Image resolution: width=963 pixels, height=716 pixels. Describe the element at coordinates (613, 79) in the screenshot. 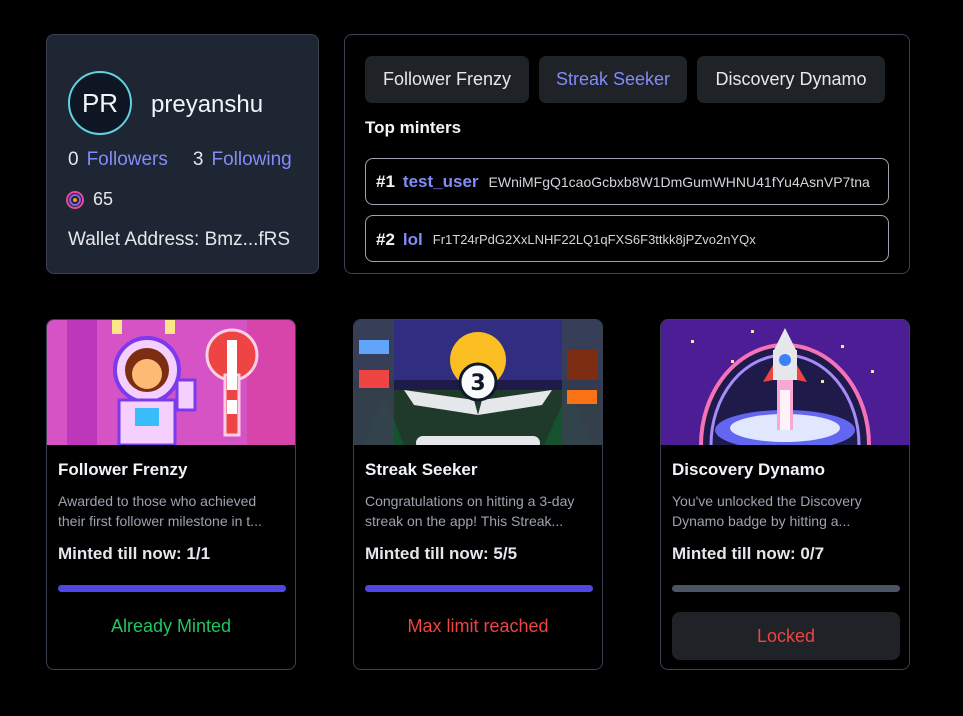

I see `tab-streak-seeker: Streak Seeker` at that location.